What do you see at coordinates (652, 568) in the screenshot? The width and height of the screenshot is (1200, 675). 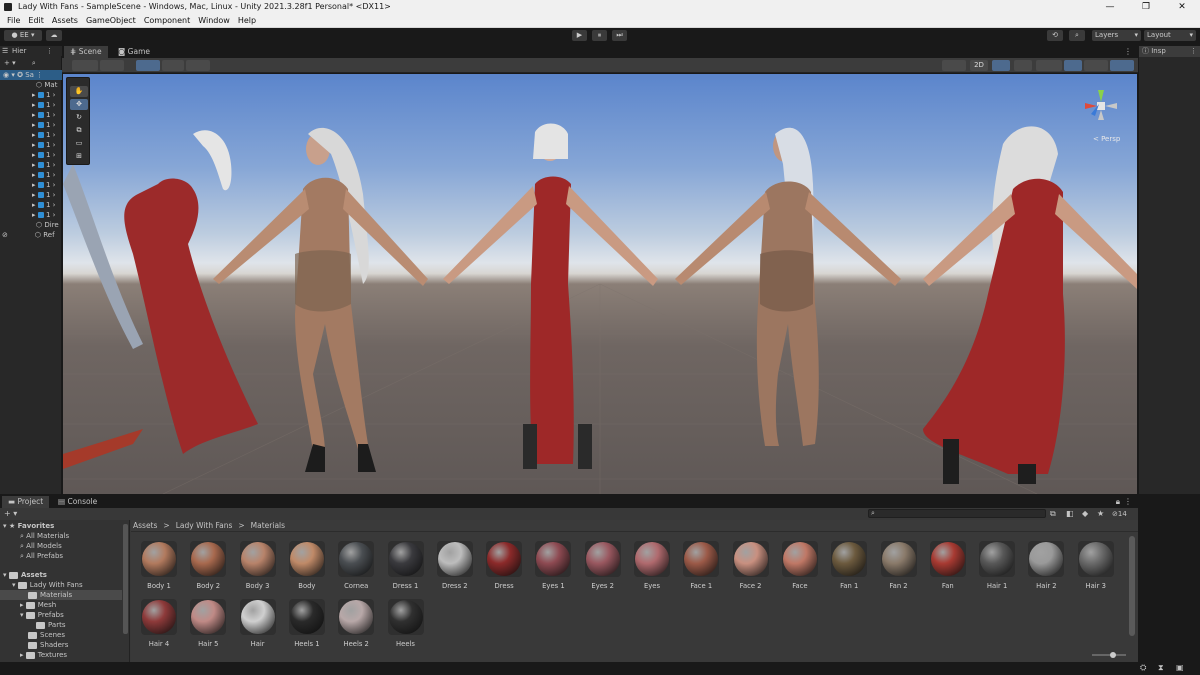 I see `material-item: Eyes` at bounding box center [652, 568].